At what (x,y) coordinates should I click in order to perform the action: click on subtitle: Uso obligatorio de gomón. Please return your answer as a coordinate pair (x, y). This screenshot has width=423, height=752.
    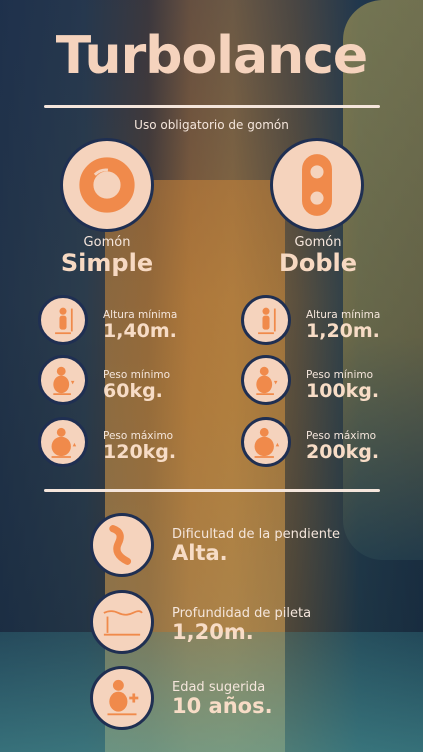
    Looking at the image, I should click on (211, 125).